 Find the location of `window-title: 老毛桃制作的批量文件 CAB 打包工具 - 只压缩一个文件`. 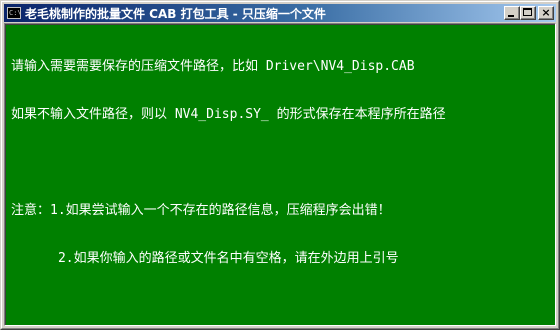

window-title: 老毛桃制作的批量文件 CAB 打包工具 - 只压缩一个文件 is located at coordinates (175, 13).